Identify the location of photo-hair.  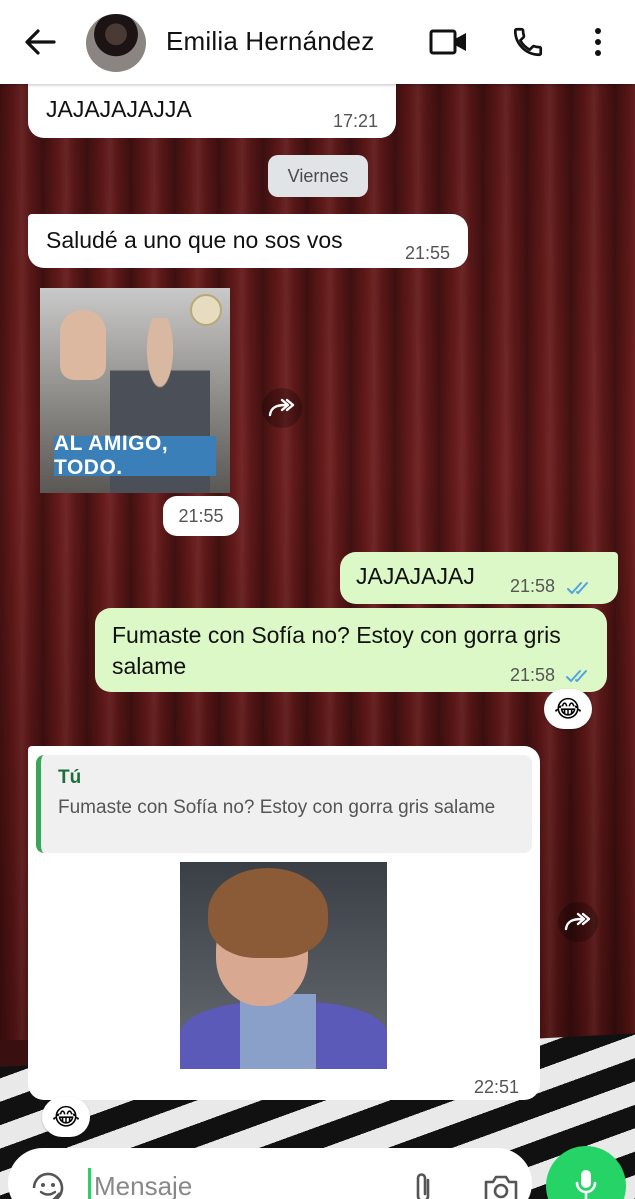
(268, 913).